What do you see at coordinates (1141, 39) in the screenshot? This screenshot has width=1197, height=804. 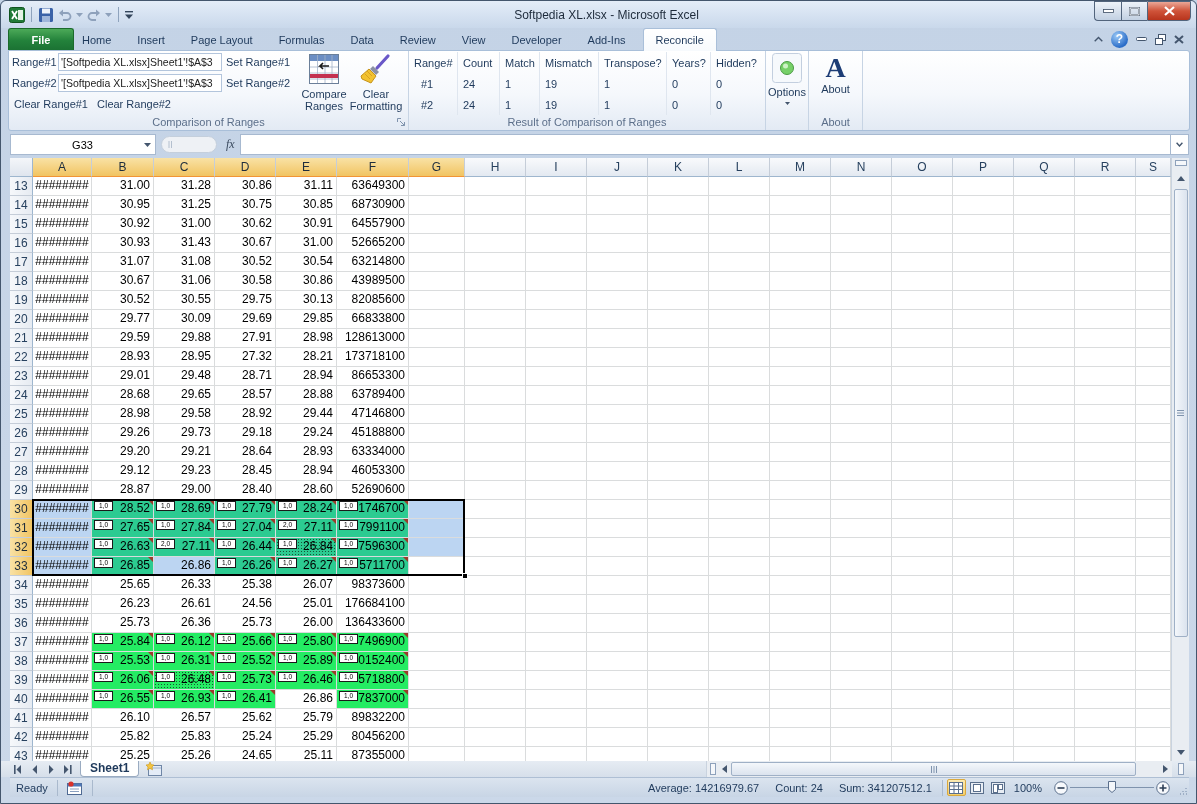 I see `minimize-icon` at bounding box center [1141, 39].